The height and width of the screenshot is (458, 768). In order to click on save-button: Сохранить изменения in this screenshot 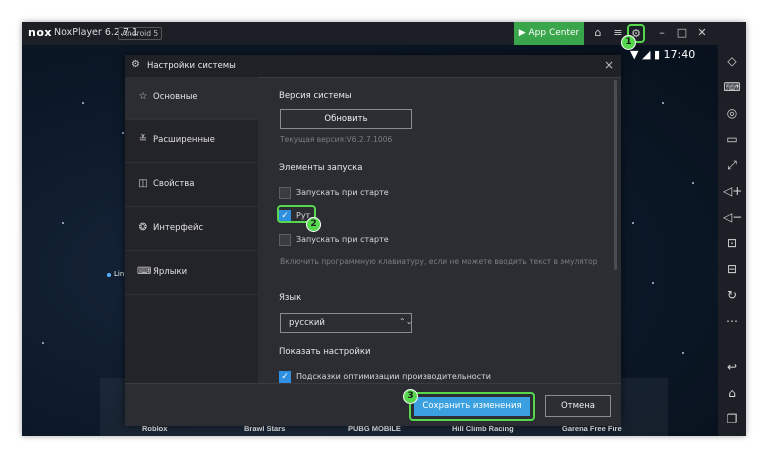, I will do `click(472, 406)`.